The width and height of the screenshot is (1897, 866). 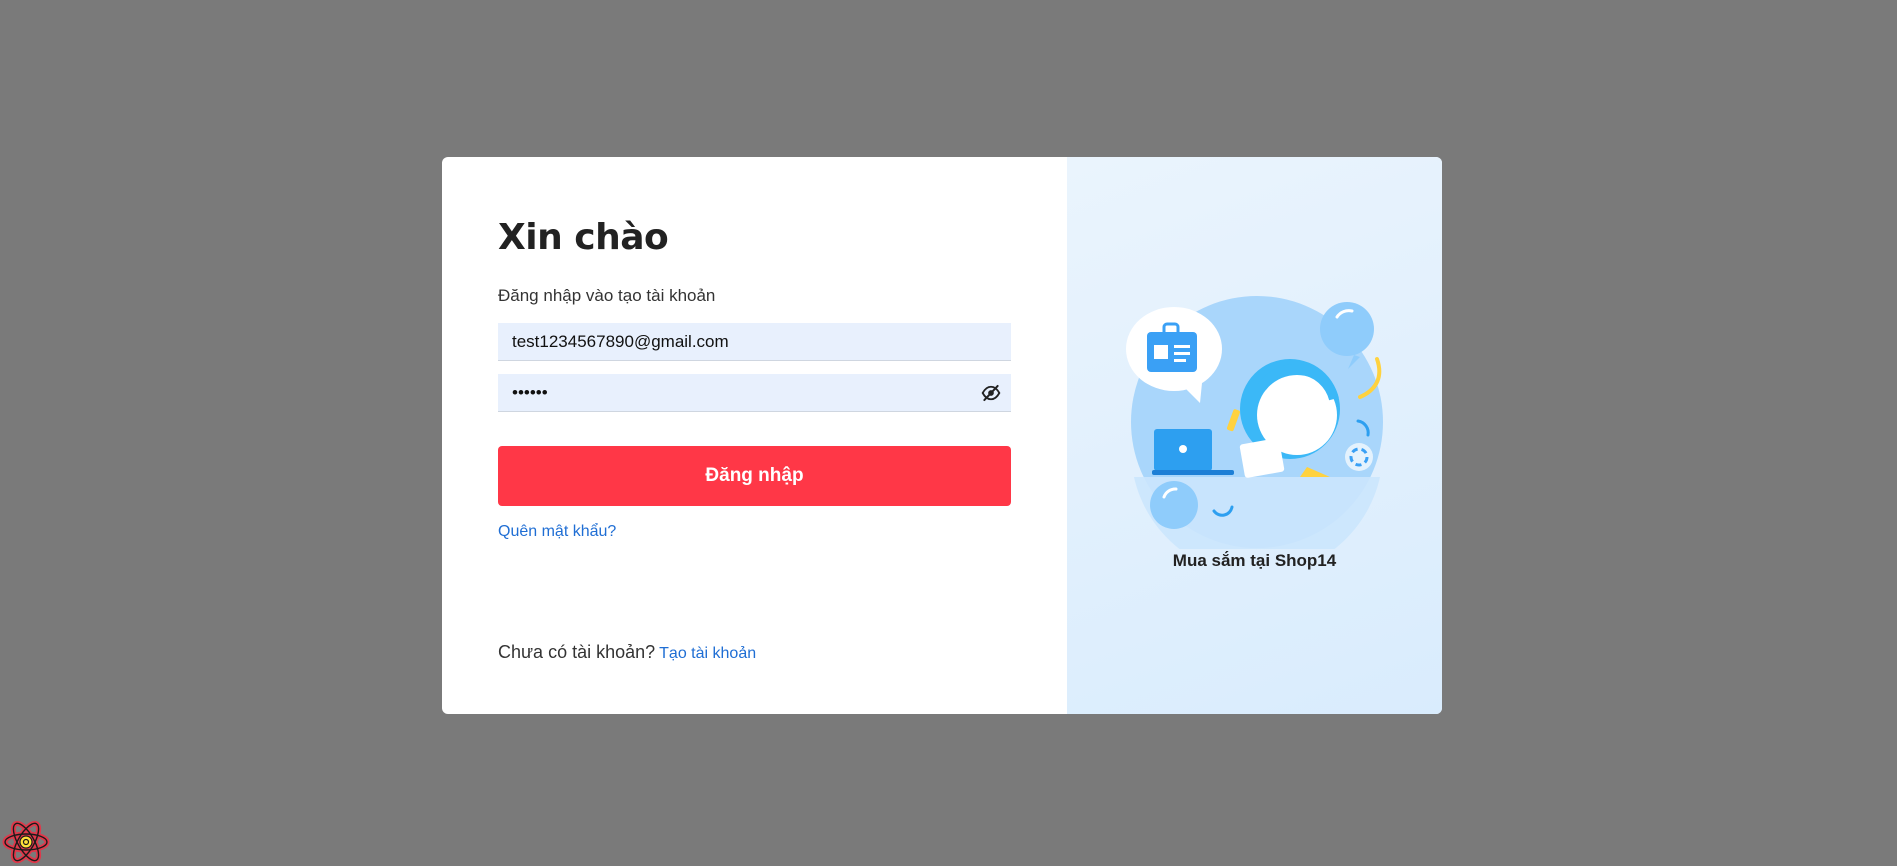 I want to click on promo-panel: Mua sắm tại Shop14, so click(x=1254, y=435).